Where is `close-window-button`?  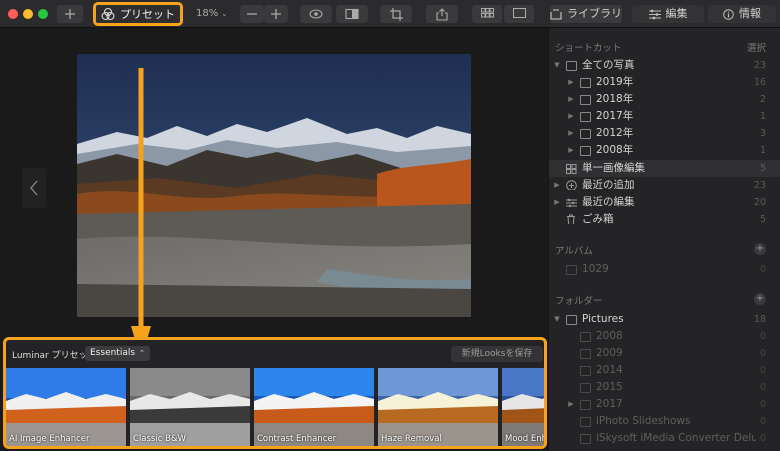 close-window-button is located at coordinates (13, 14).